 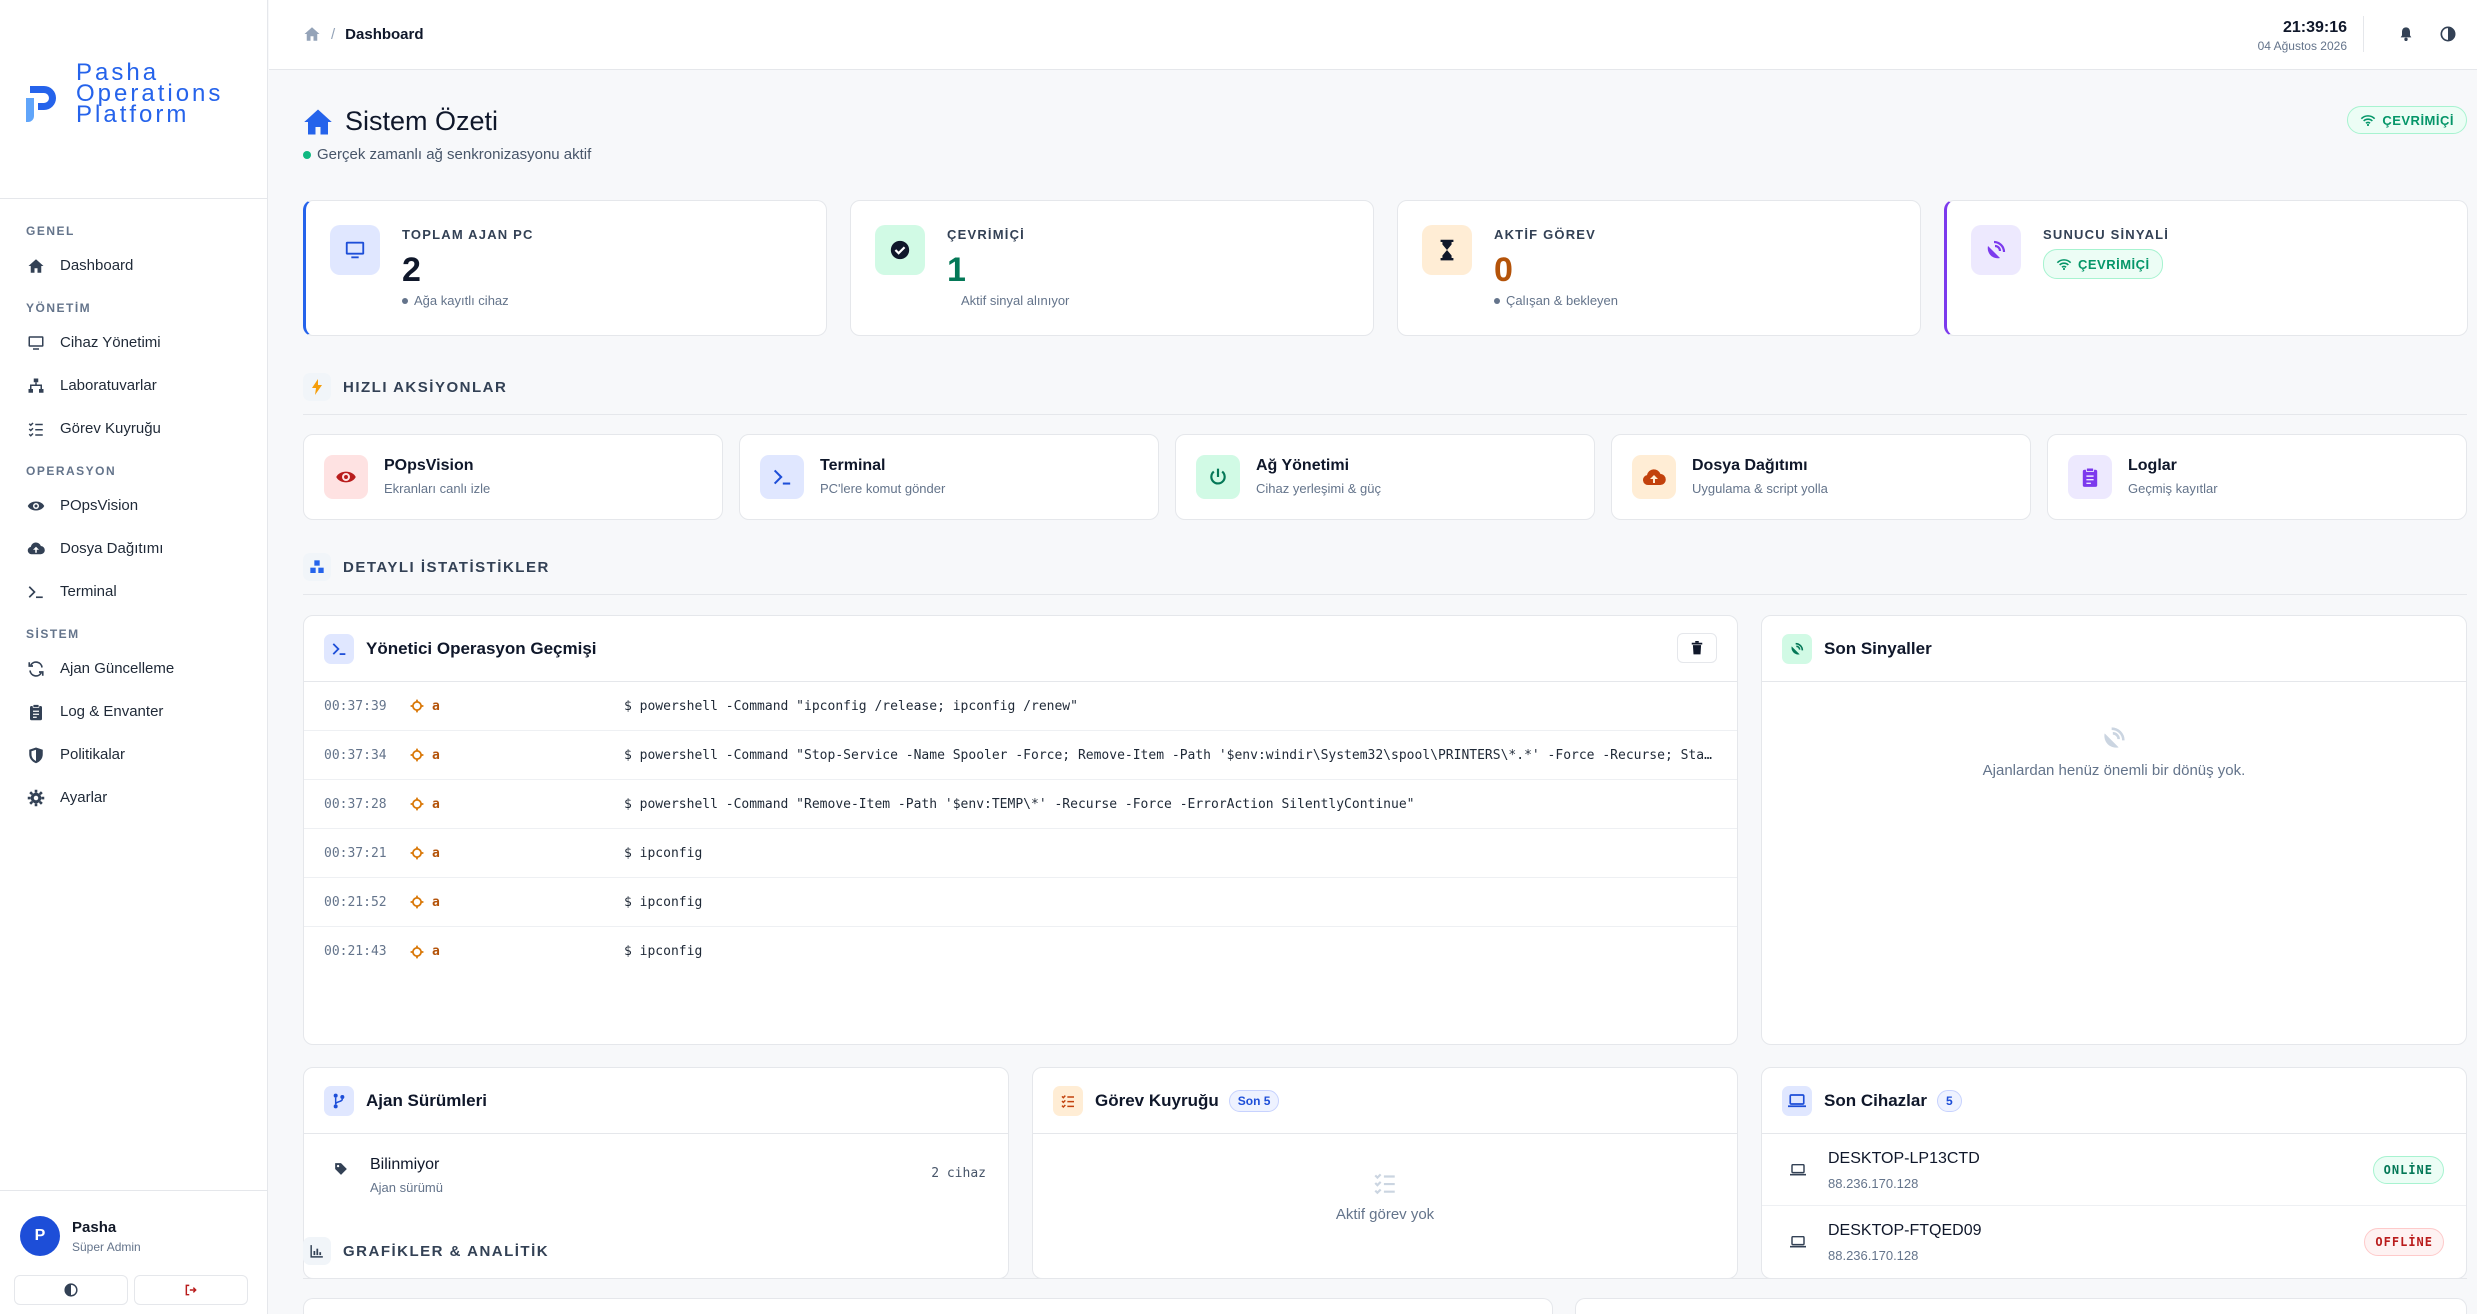 What do you see at coordinates (191, 1290) in the screenshot?
I see `logout-button` at bounding box center [191, 1290].